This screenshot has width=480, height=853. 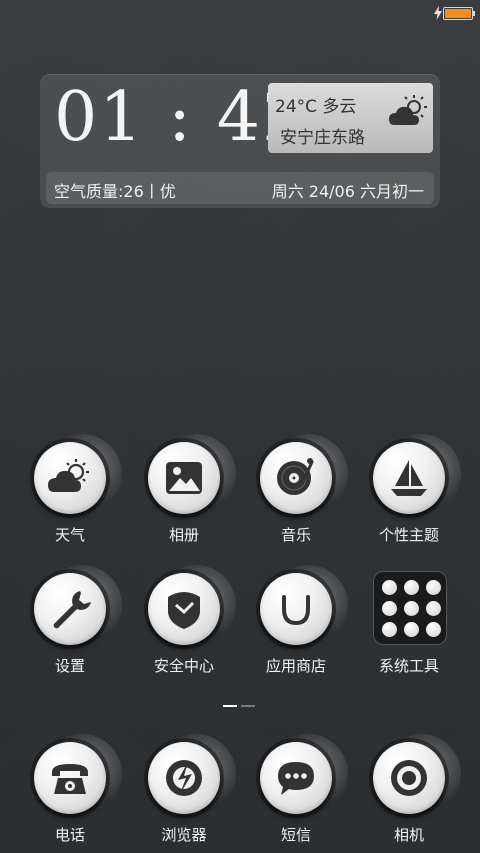 What do you see at coordinates (295, 666) in the screenshot?
I see `app-store-label: 应用商店` at bounding box center [295, 666].